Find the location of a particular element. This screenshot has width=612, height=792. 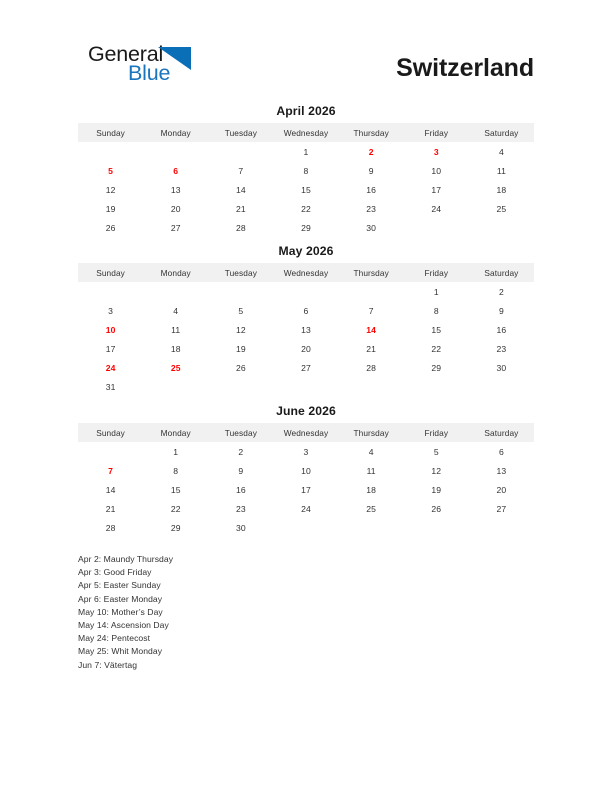

day-cell-holiday: 14 is located at coordinates (371, 330).